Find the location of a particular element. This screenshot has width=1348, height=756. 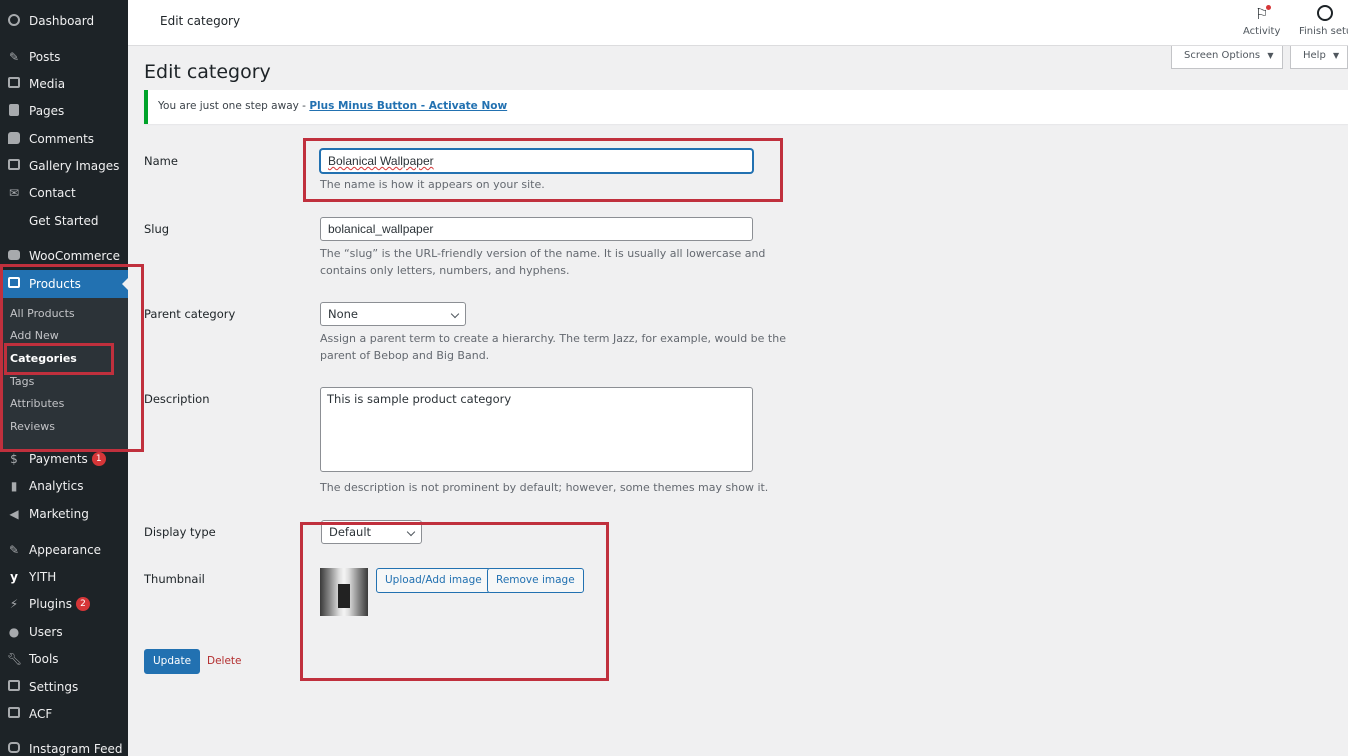

thumbnail-label: Thumbnail is located at coordinates (174, 579).